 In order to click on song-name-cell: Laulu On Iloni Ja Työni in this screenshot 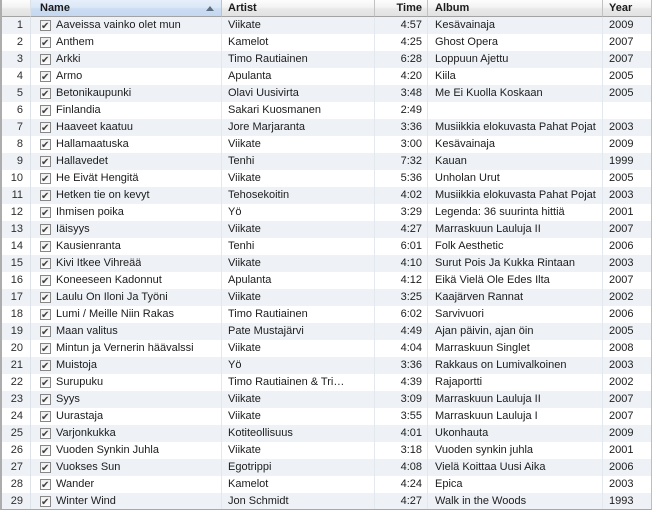, I will do `click(126, 297)`.